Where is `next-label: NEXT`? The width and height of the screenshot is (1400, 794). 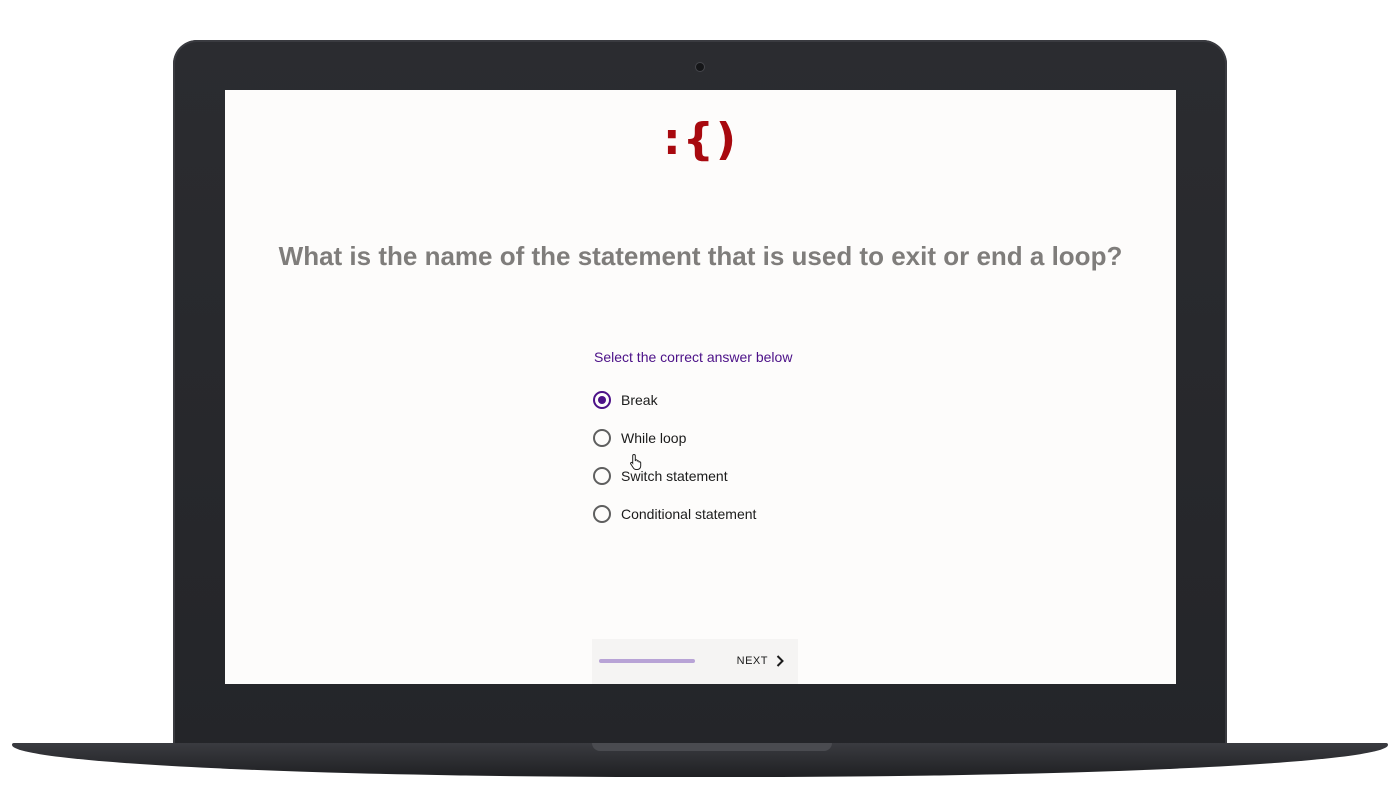 next-label: NEXT is located at coordinates (752, 661).